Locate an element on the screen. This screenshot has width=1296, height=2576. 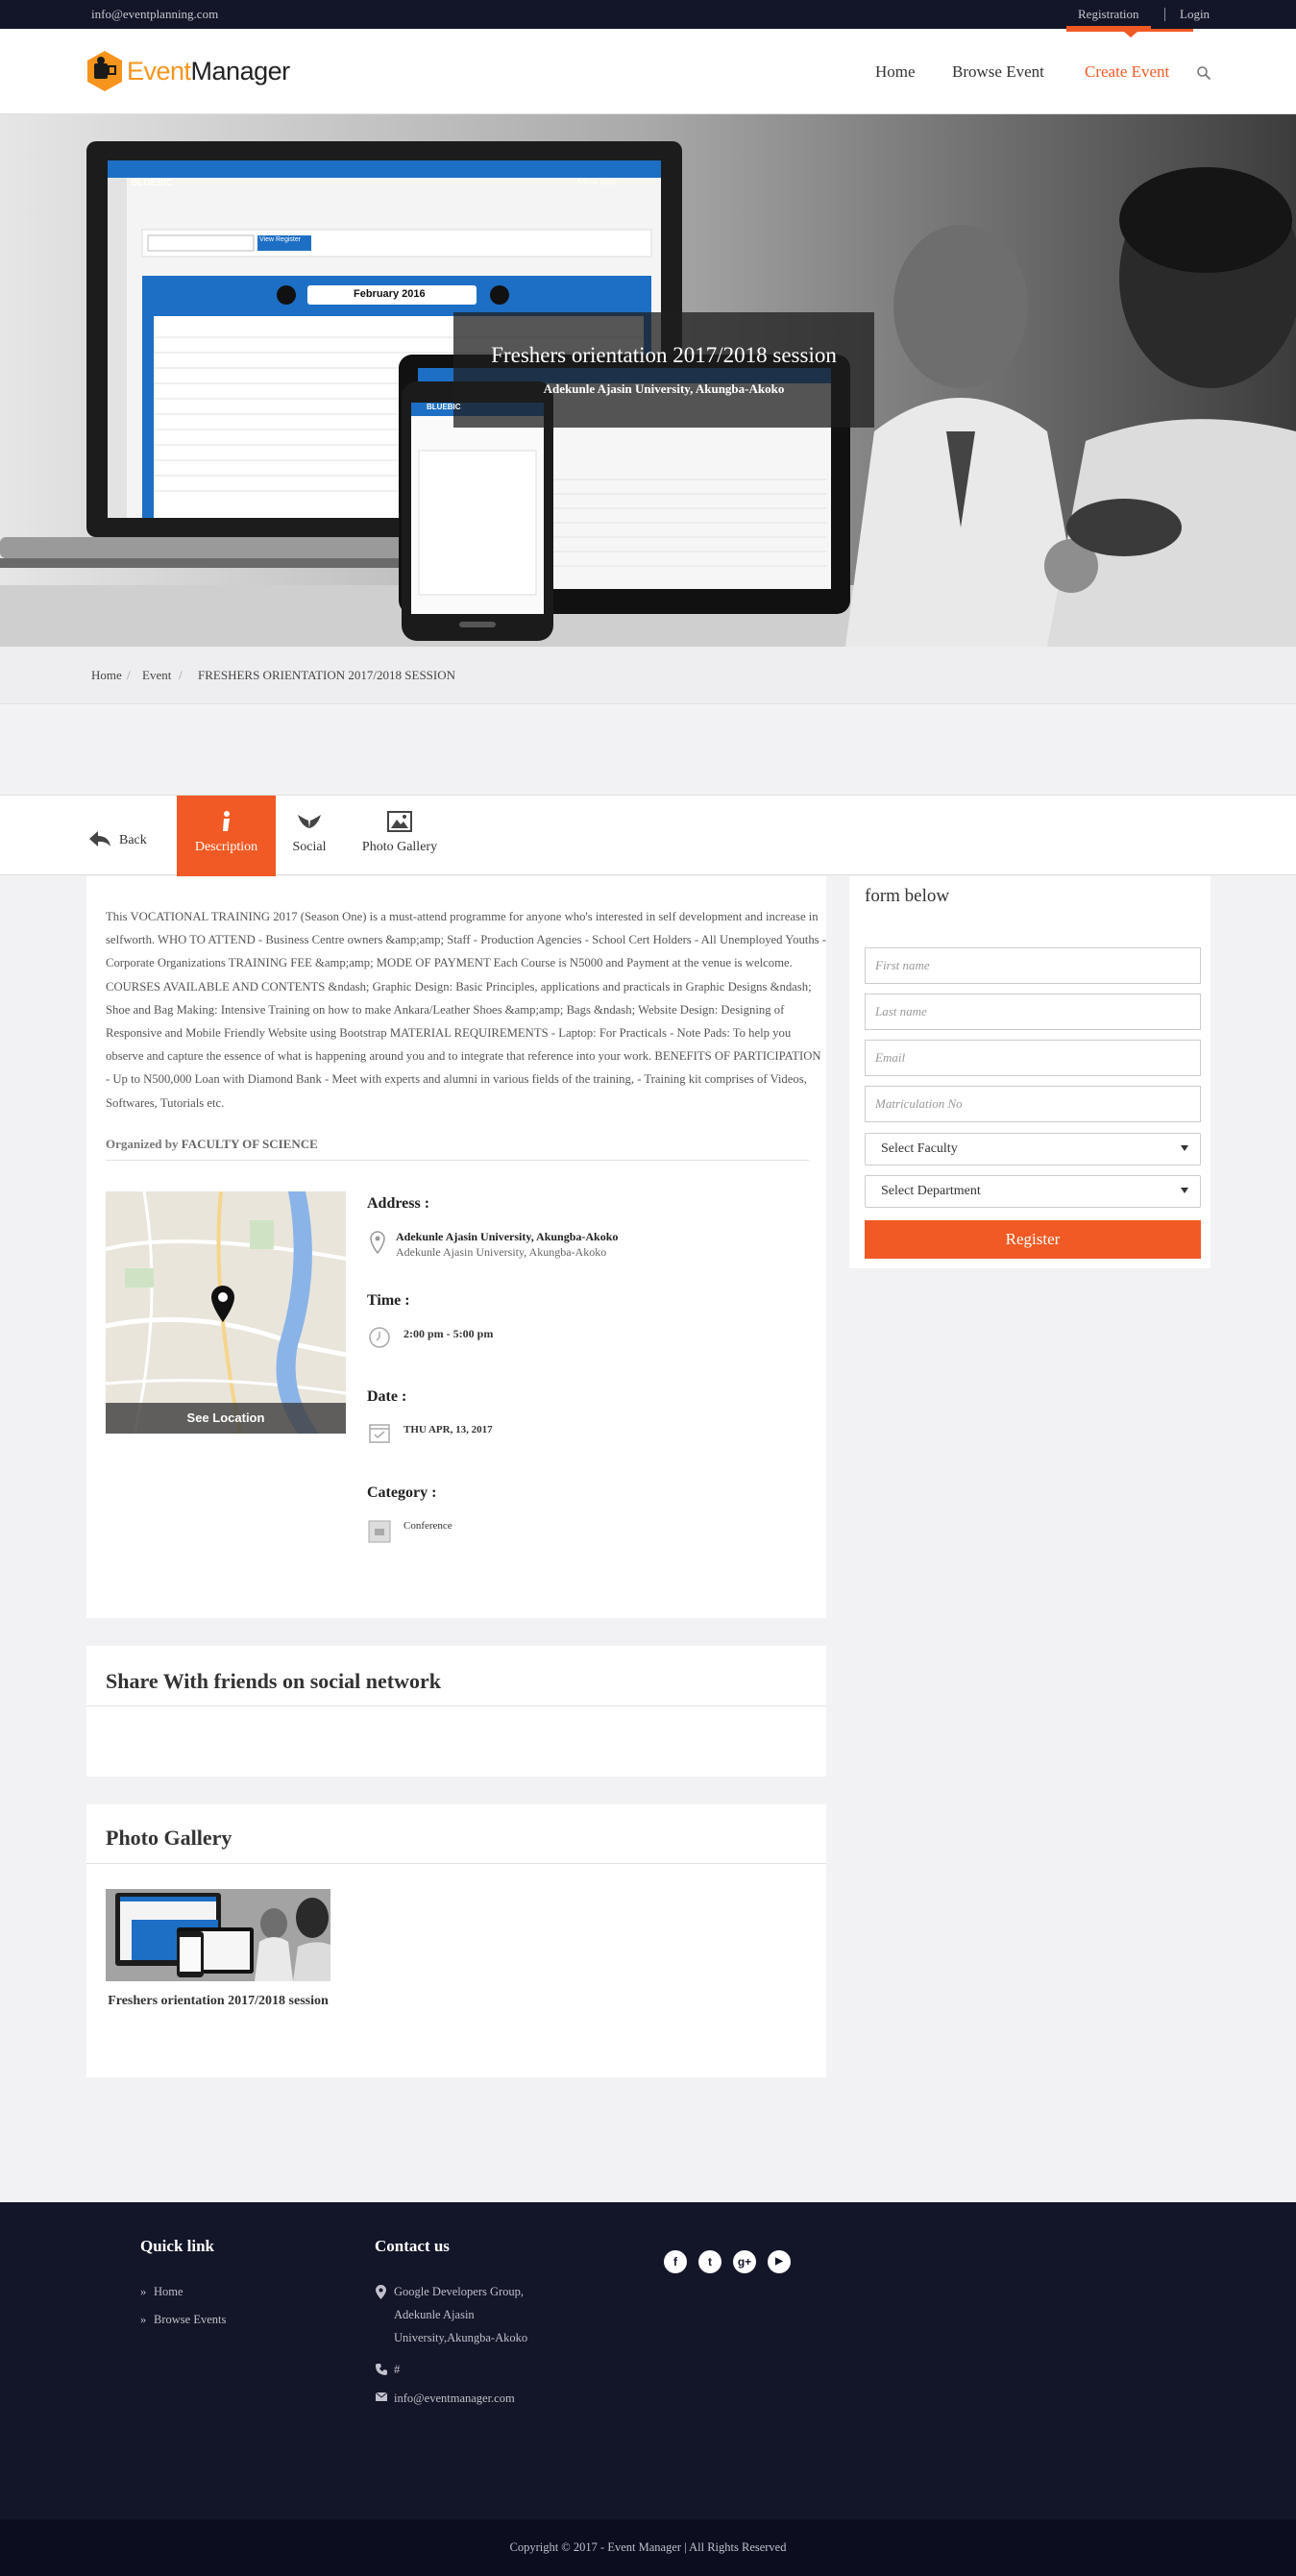
calendar-icon is located at coordinates (379, 1433).